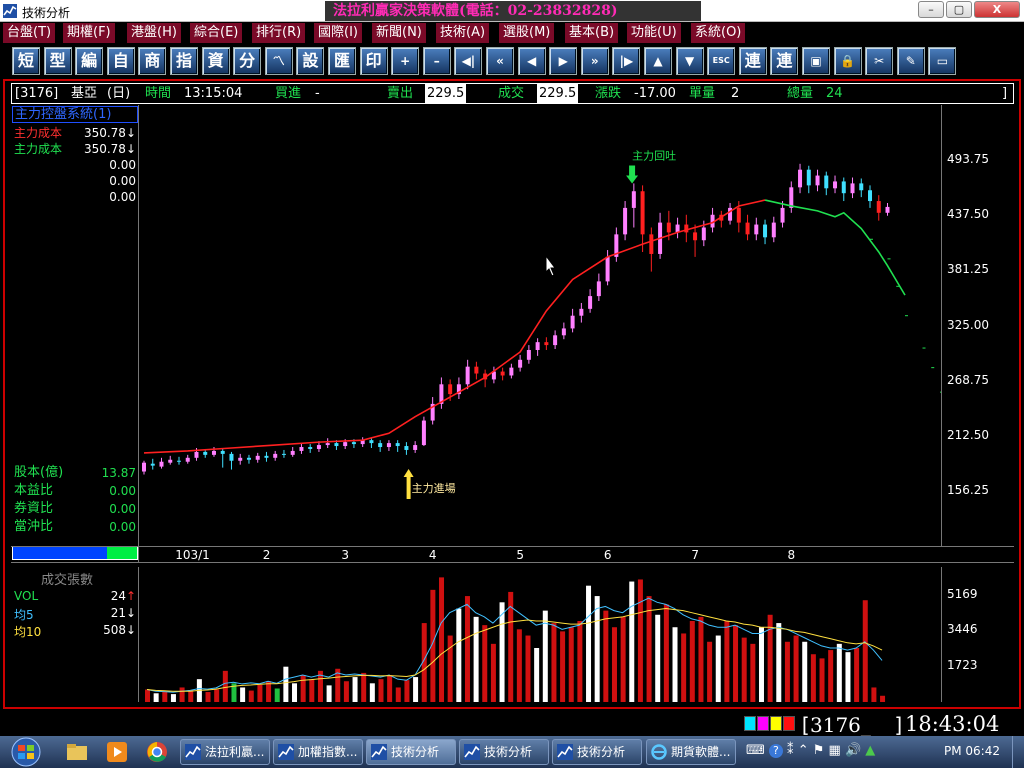 The height and width of the screenshot is (768, 1024). What do you see at coordinates (122, 509) in the screenshot?
I see `fundamental-value: 0.00` at bounding box center [122, 509].